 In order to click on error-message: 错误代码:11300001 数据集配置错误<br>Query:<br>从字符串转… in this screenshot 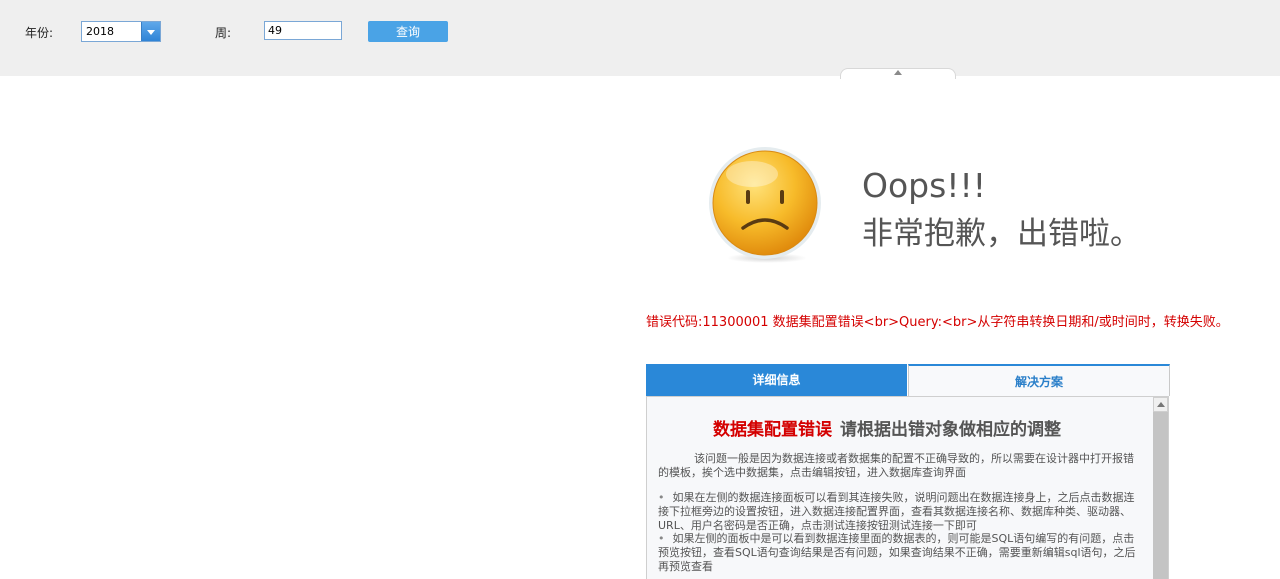, I will do `click(937, 322)`.